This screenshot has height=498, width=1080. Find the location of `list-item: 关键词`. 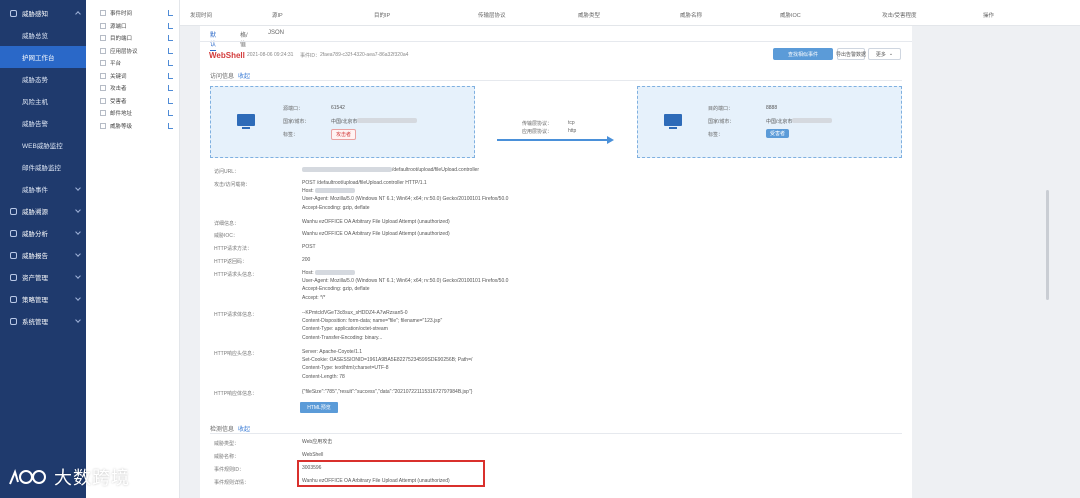

list-item: 关键词 is located at coordinates (132, 76).